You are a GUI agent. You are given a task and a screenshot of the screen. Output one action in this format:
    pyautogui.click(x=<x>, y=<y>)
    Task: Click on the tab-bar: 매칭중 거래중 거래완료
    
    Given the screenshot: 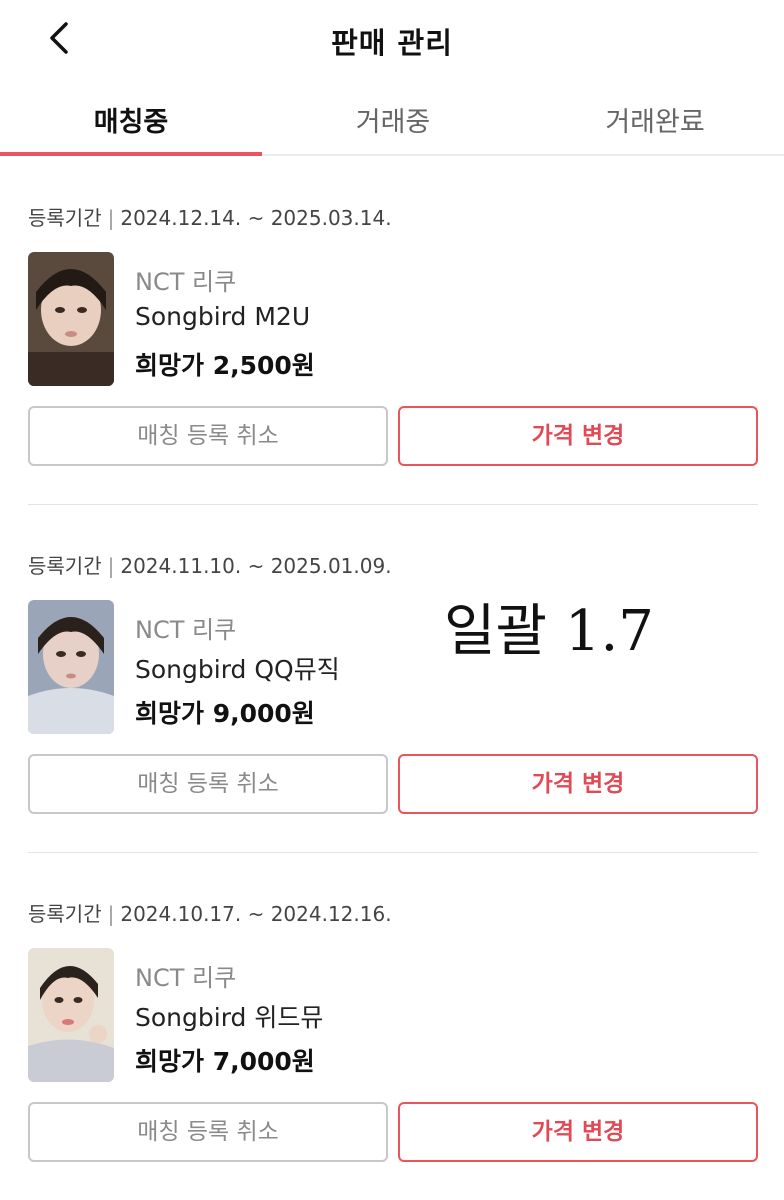 What is the action you would take?
    pyautogui.click(x=392, y=122)
    